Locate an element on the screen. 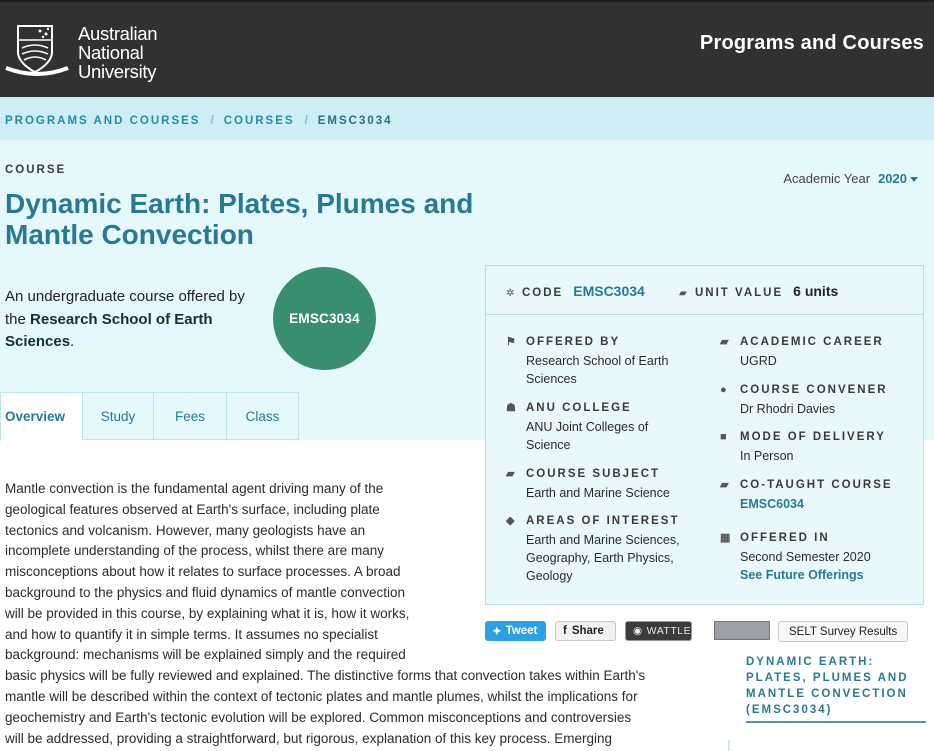  users-icon: ☗ is located at coordinates (512, 408).